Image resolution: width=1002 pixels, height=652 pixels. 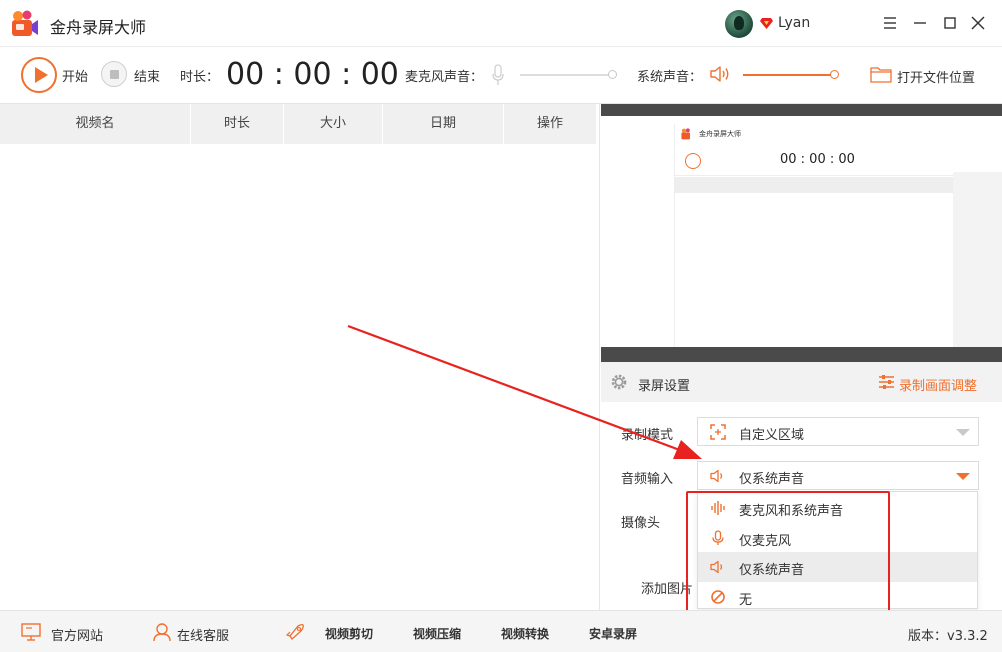 I want to click on rocket-icon, so click(x=294, y=632).